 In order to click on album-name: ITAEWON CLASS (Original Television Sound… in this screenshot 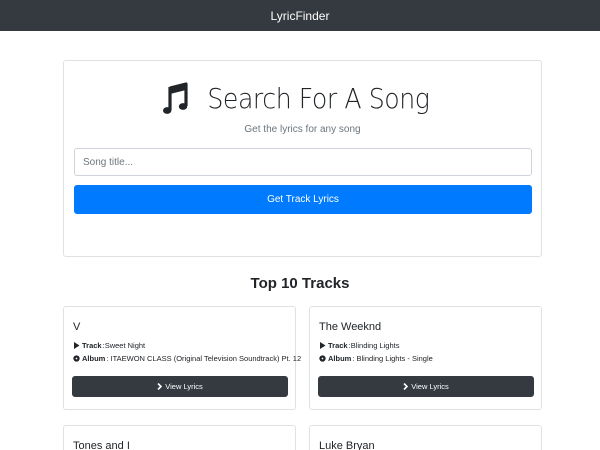, I will do `click(206, 358)`.